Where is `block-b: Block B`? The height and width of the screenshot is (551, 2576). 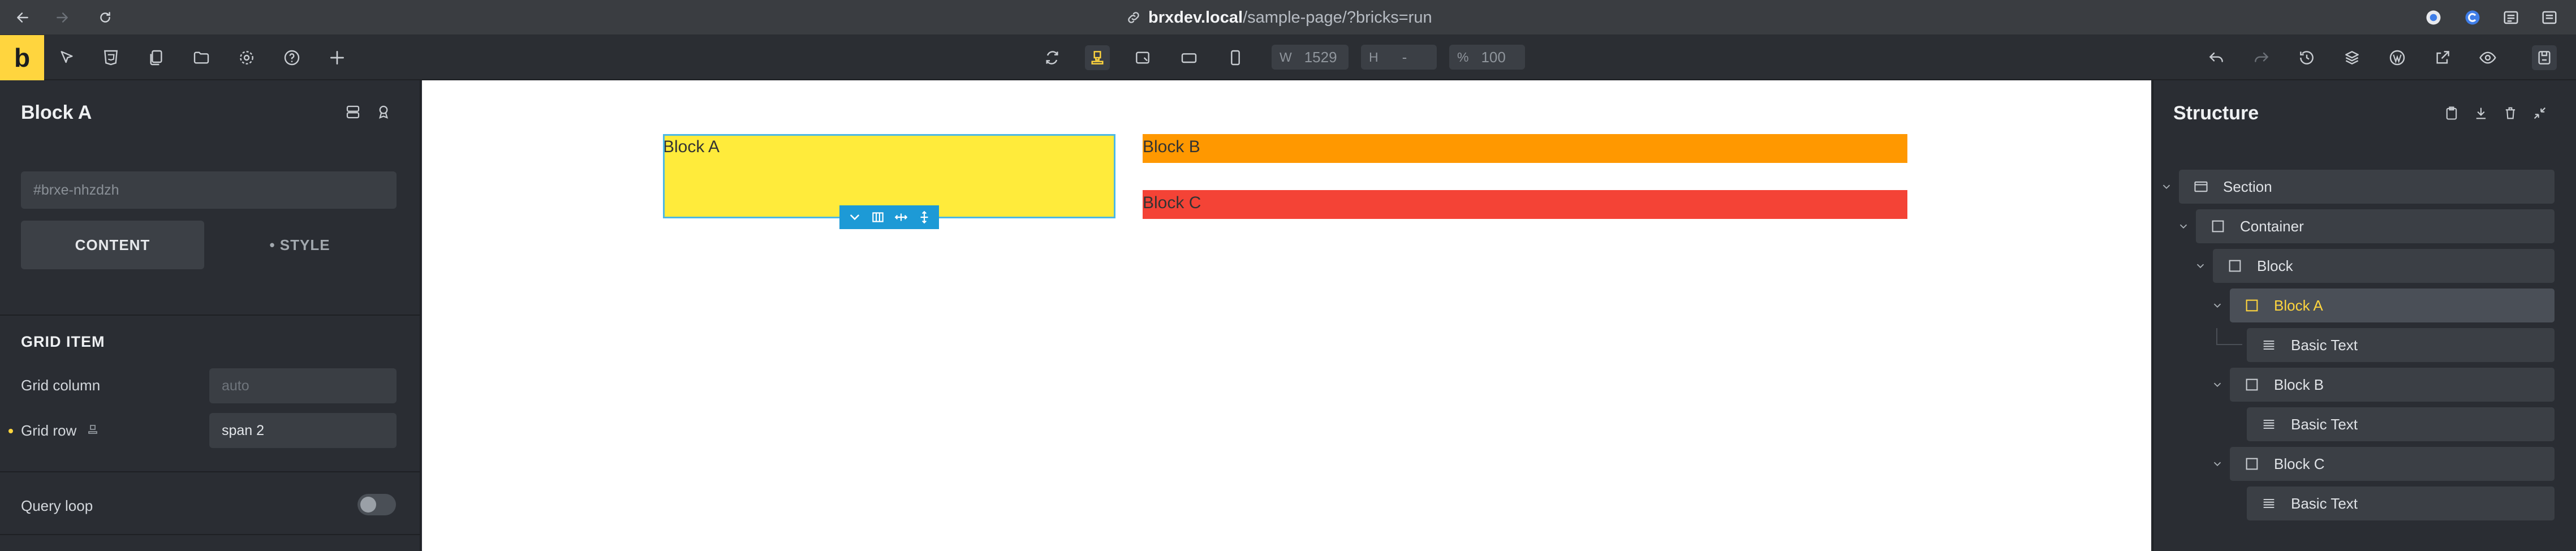 block-b: Block B is located at coordinates (1525, 148).